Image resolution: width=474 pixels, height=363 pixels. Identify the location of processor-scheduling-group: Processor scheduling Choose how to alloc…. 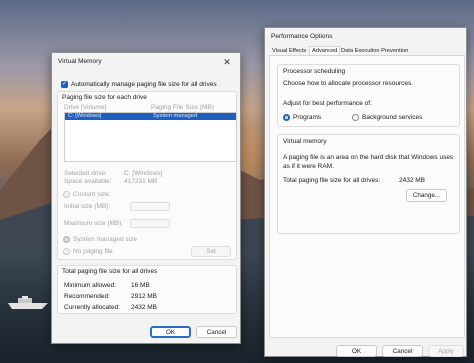
(368, 95).